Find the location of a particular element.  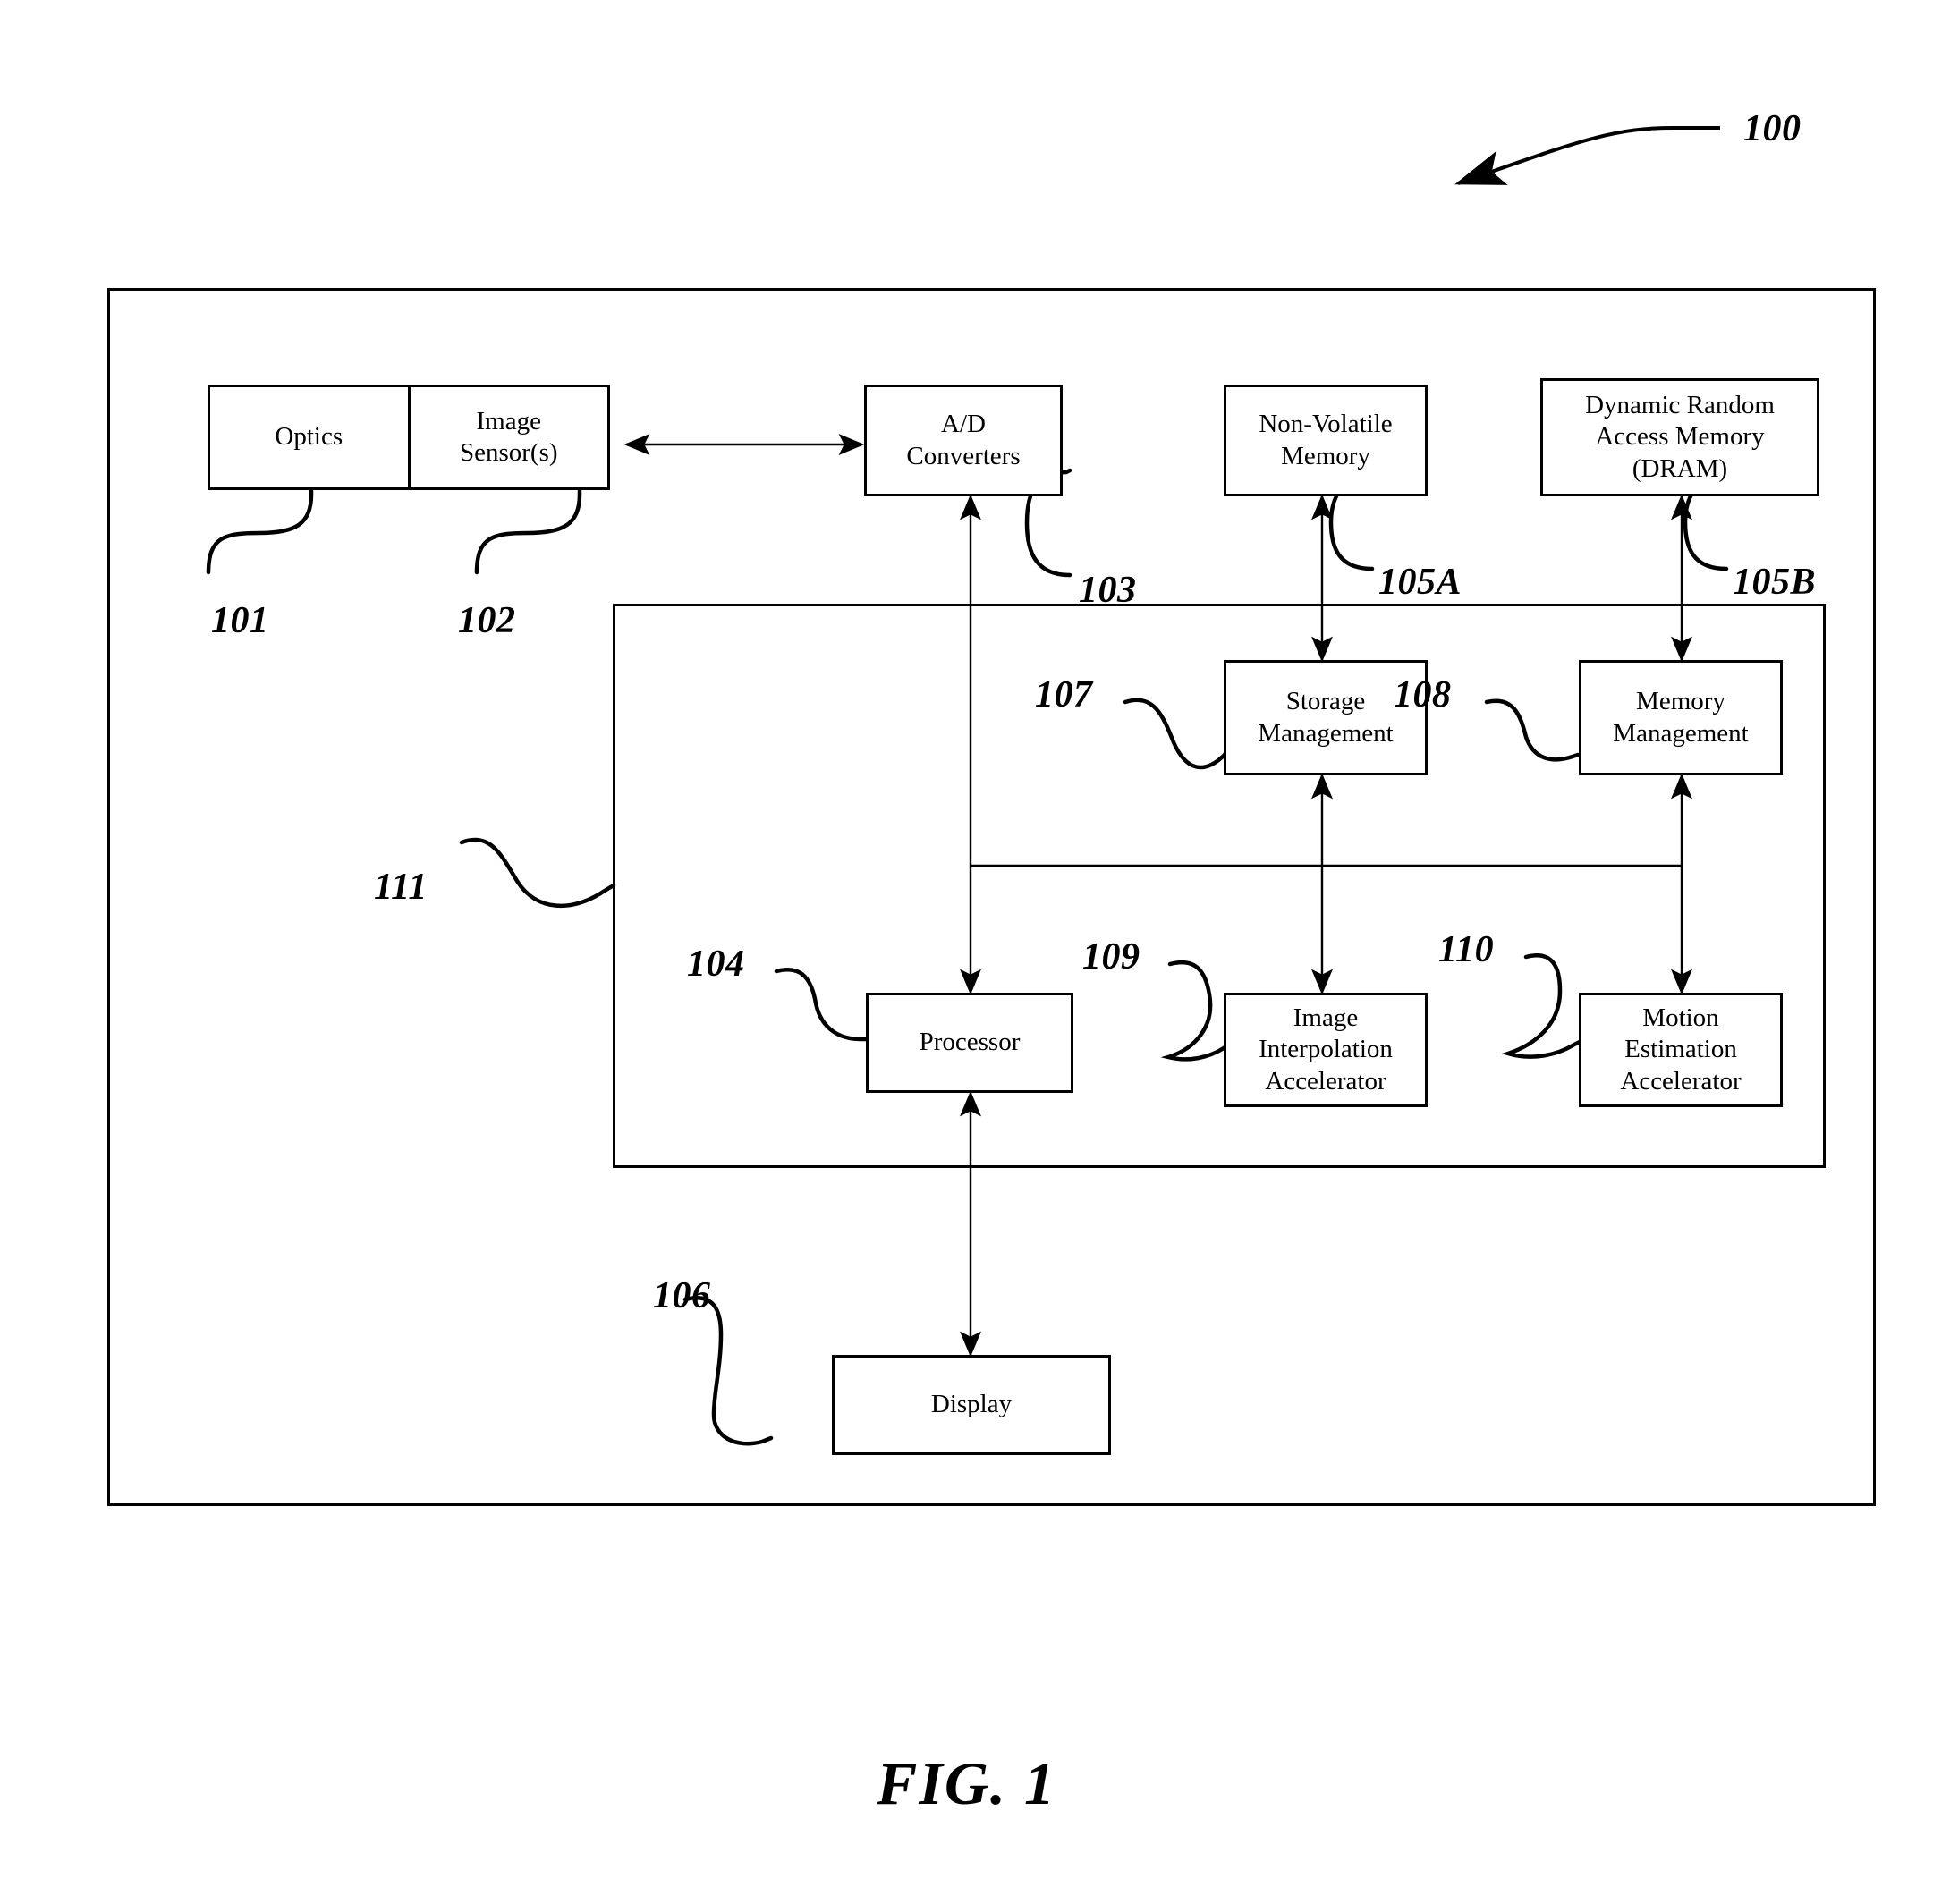

image-sensor-cell: Image Sensor(s) is located at coordinates (509, 437).